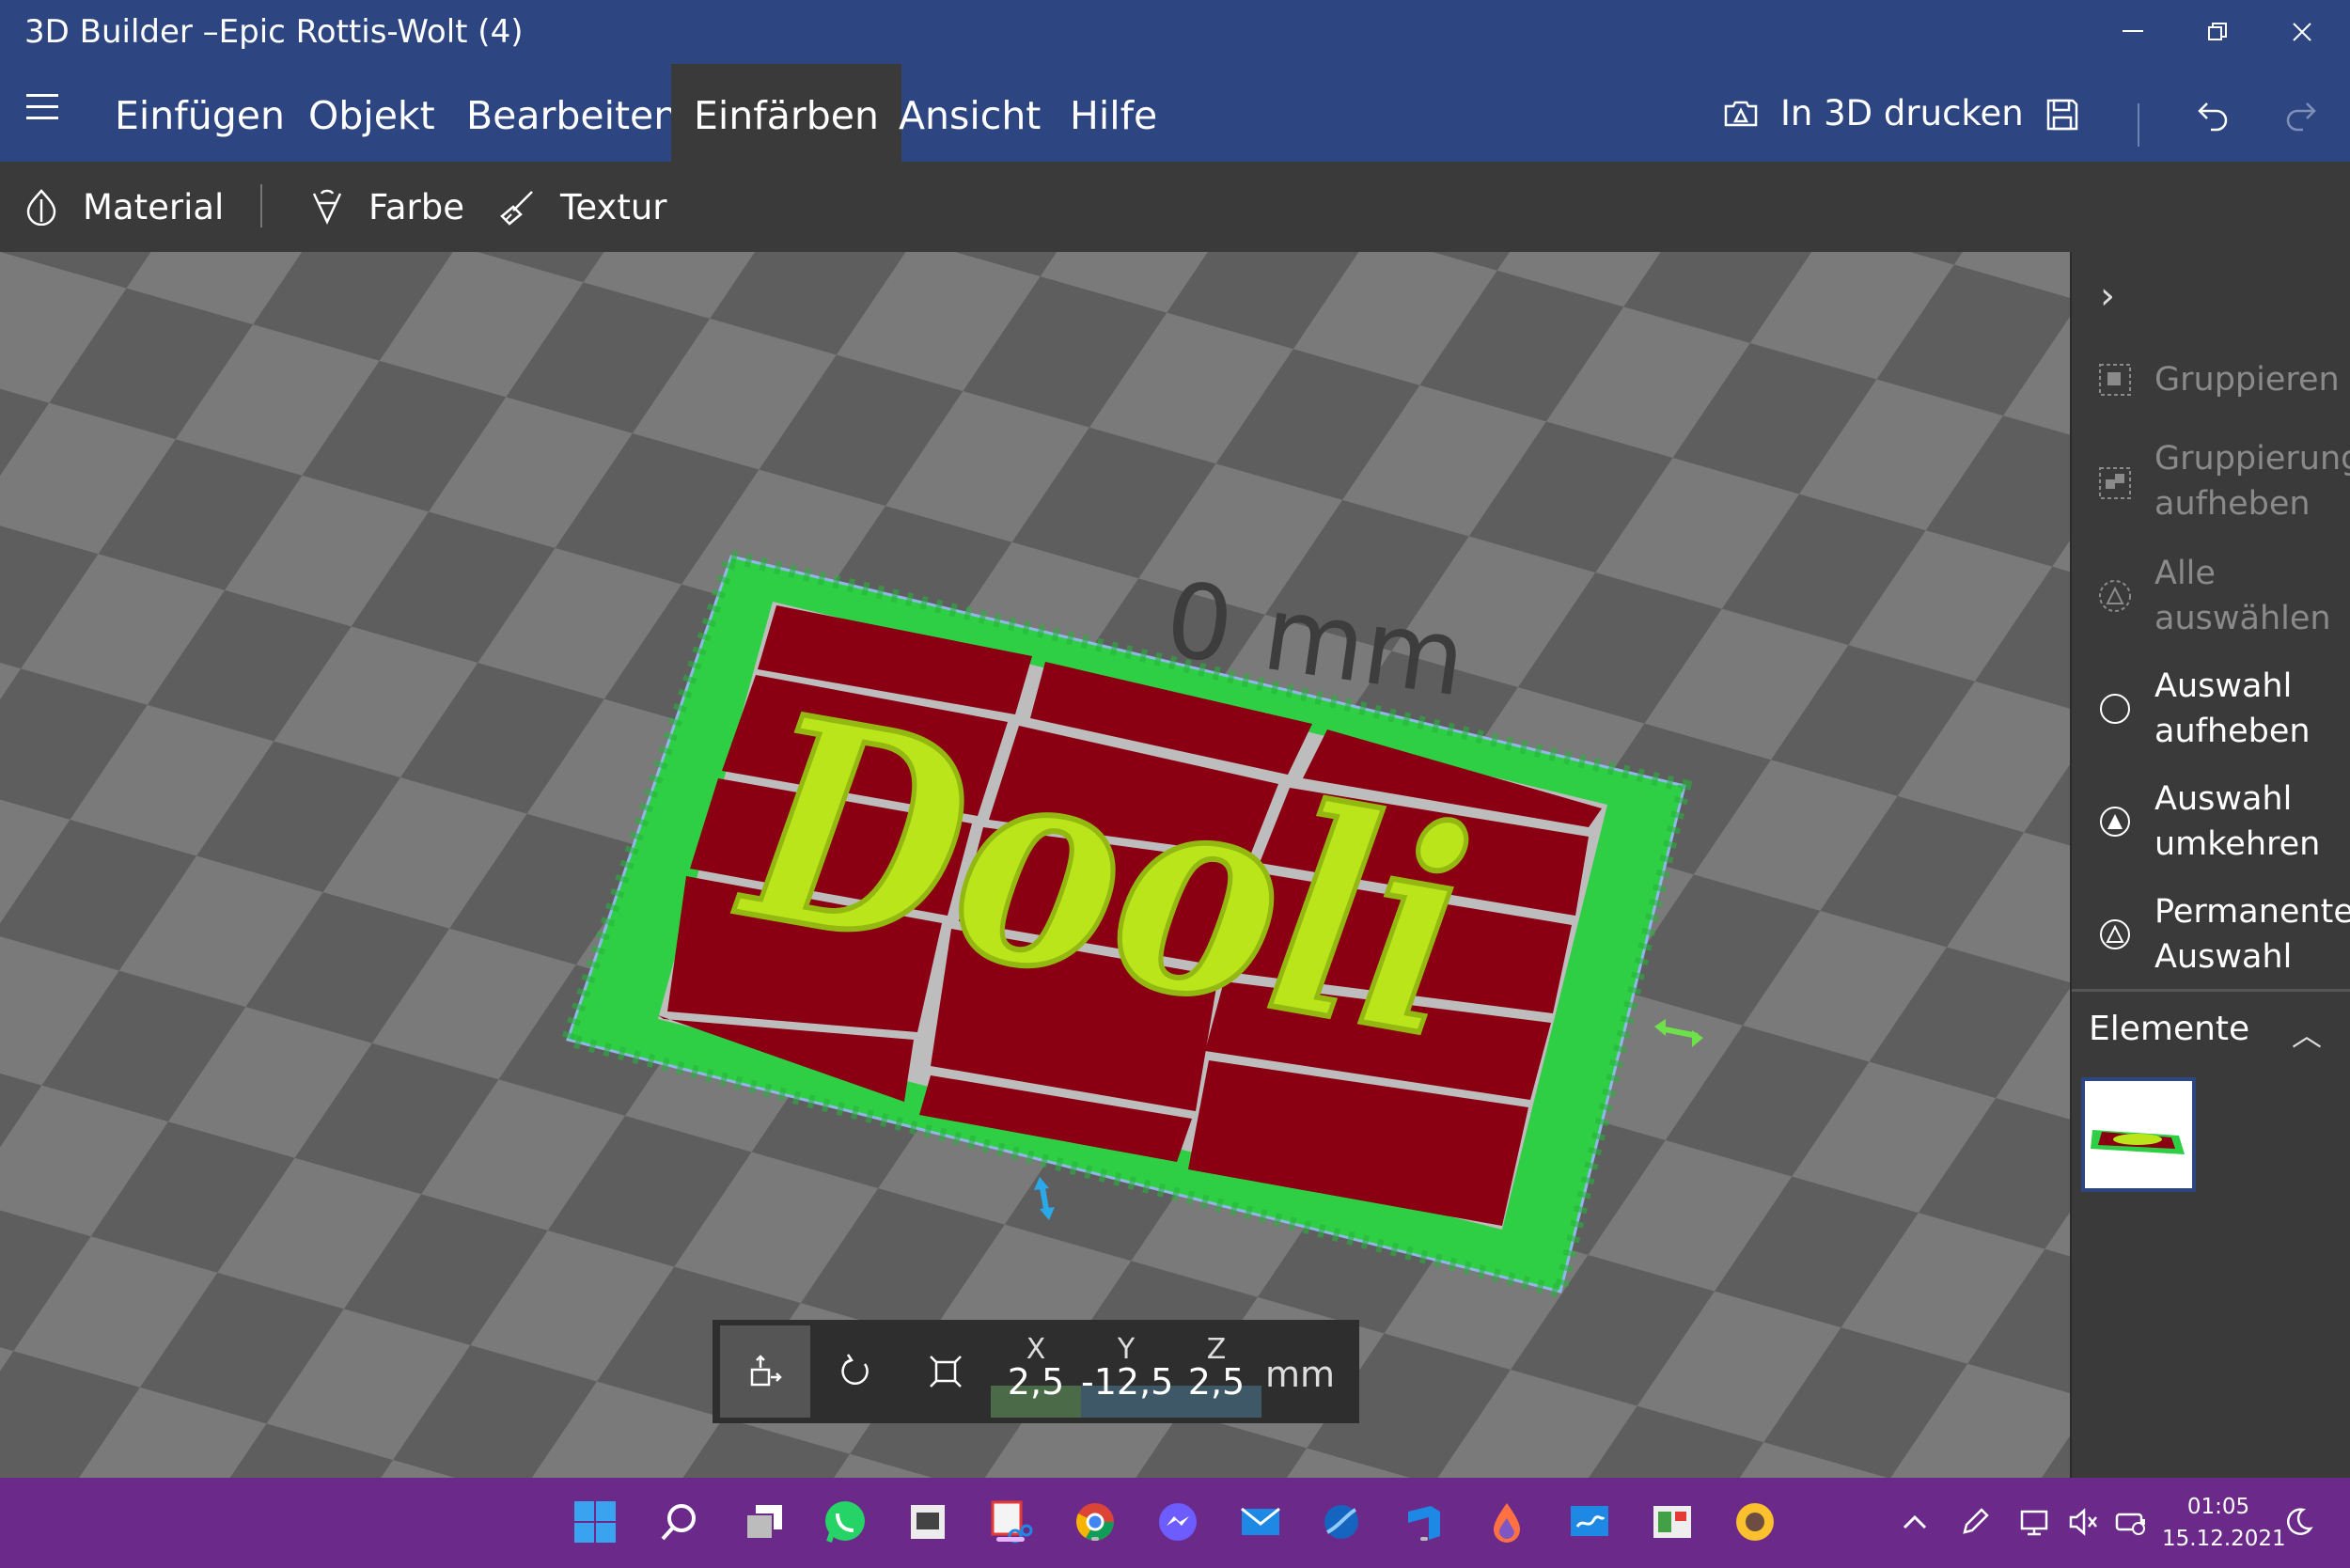 This screenshot has height=1568, width=2350. I want to click on z-coordinate-field: Z 2,5, so click(1216, 1371).